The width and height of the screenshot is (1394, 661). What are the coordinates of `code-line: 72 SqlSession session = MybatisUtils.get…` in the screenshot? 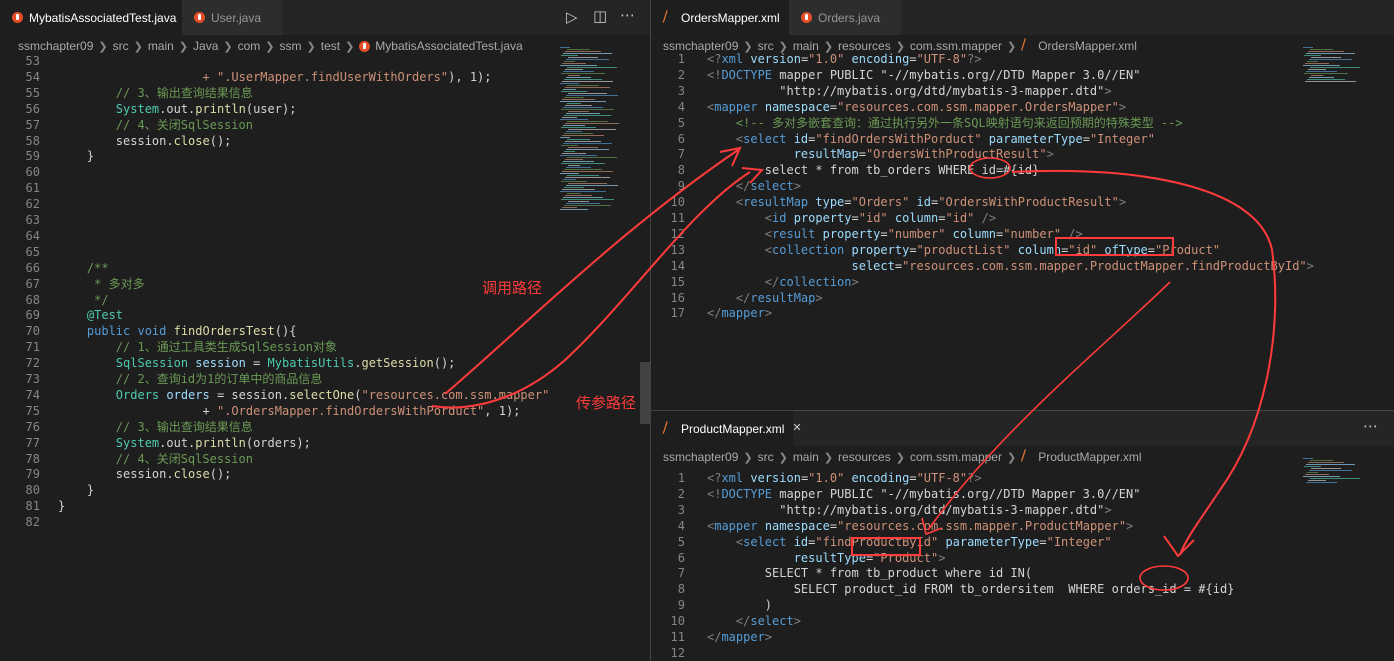 It's located at (325, 363).